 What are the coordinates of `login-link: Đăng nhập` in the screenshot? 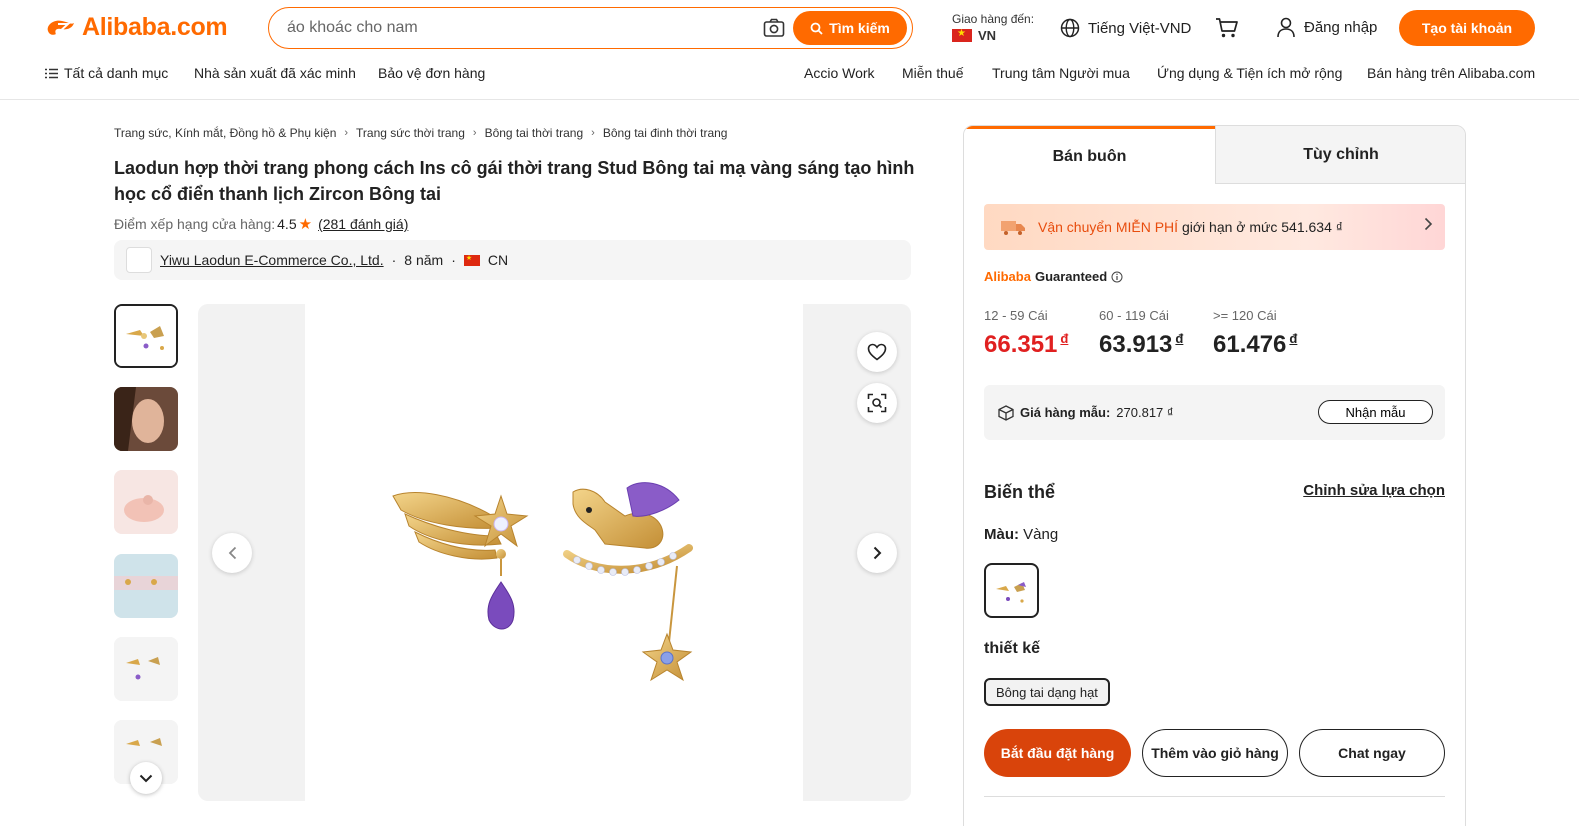 It's located at (1326, 27).